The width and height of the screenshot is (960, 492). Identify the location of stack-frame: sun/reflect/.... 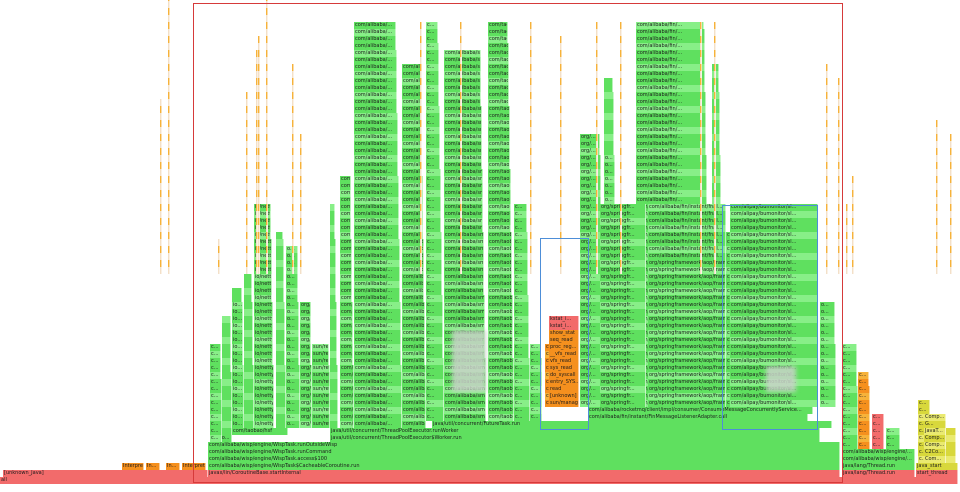
(321, 403).